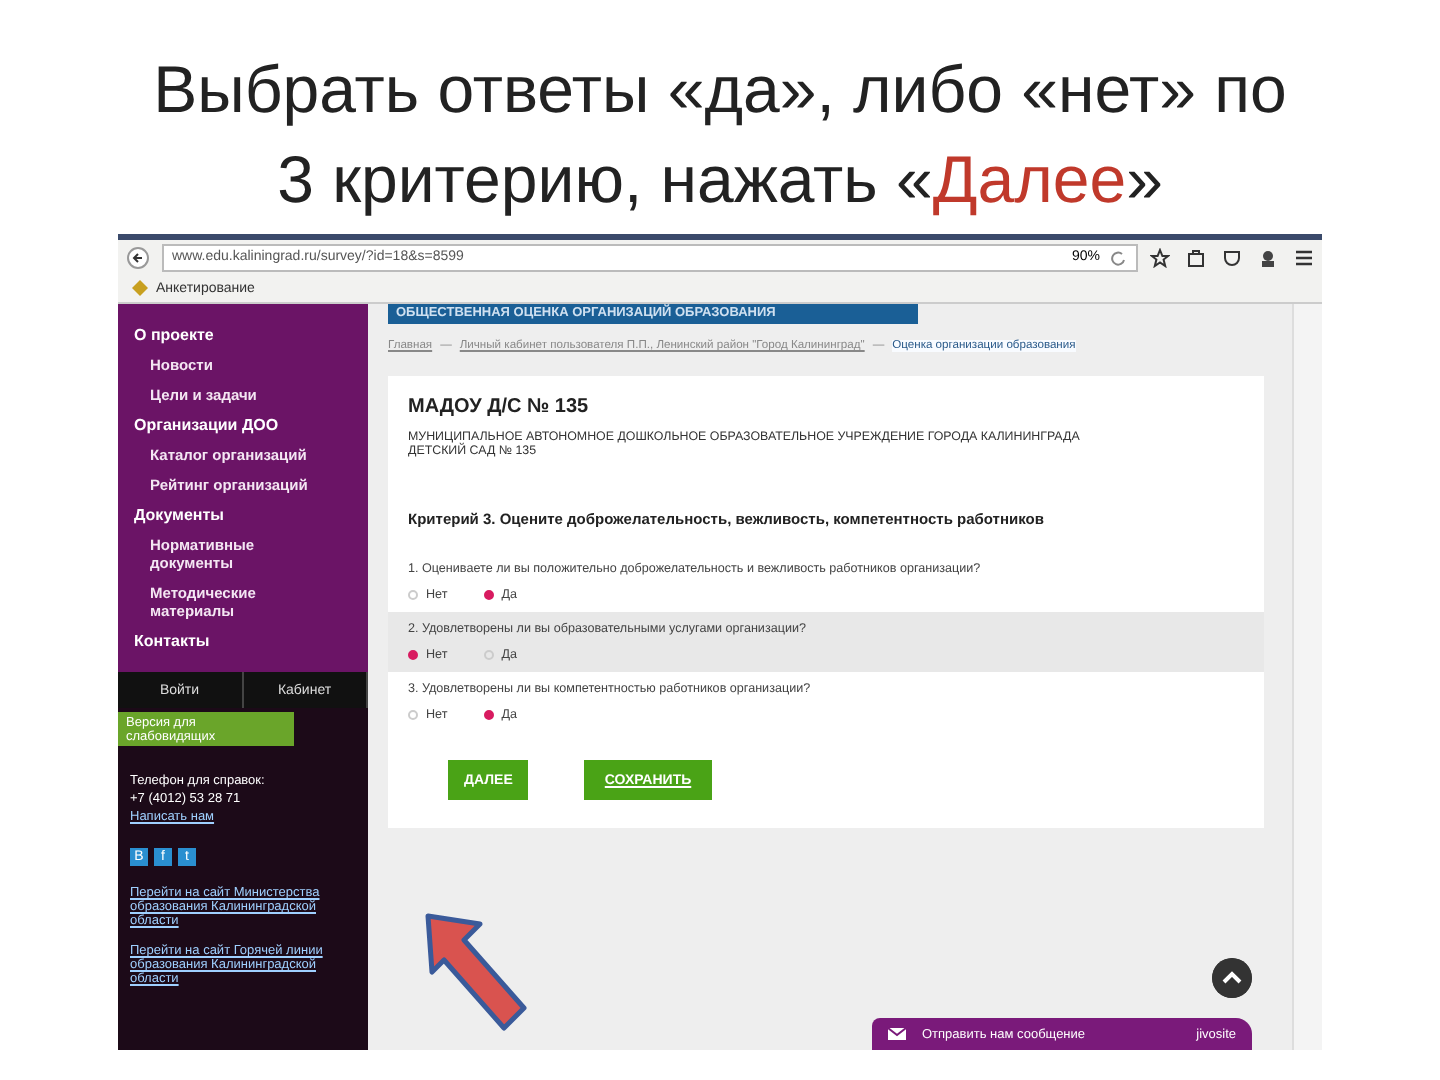 Image resolution: width=1440 pixels, height=1080 pixels. Describe the element at coordinates (243, 641) in the screenshot. I see `nav-section-link: Контакты` at that location.